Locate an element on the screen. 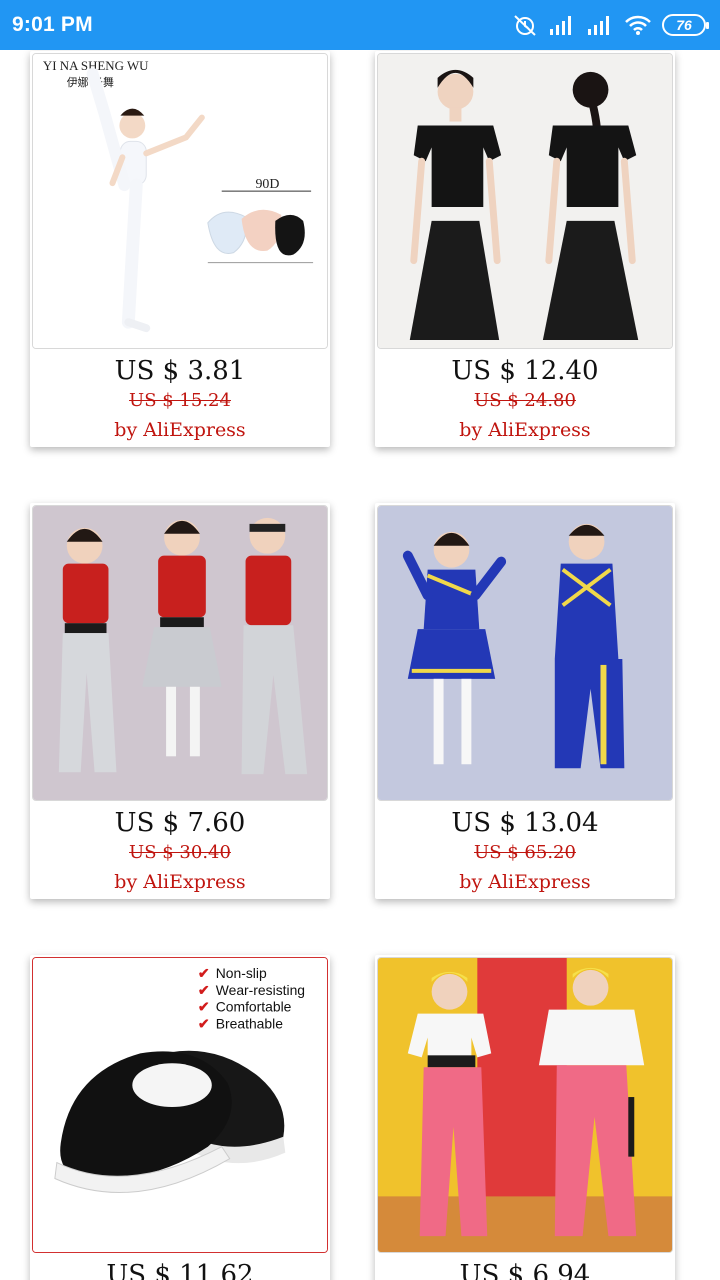 This screenshot has height=1280, width=720. product-old-price: US $ 65.20 is located at coordinates (525, 852).